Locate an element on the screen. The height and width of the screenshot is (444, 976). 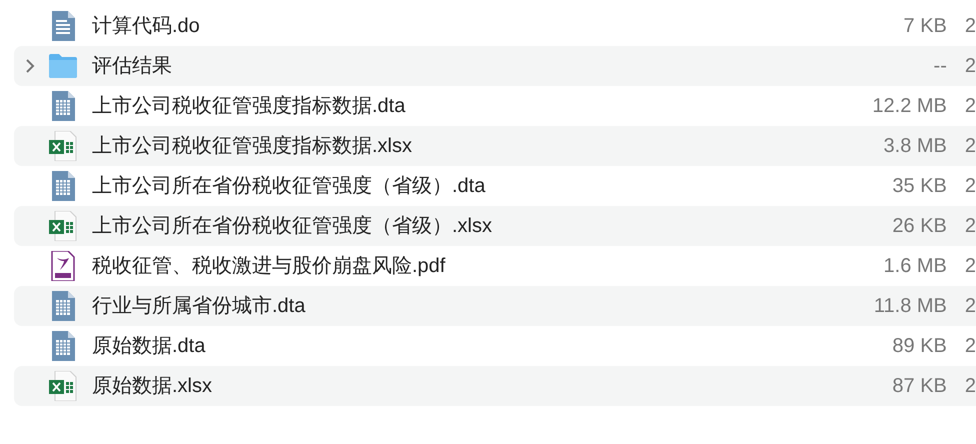
folder-icon is located at coordinates (63, 66).